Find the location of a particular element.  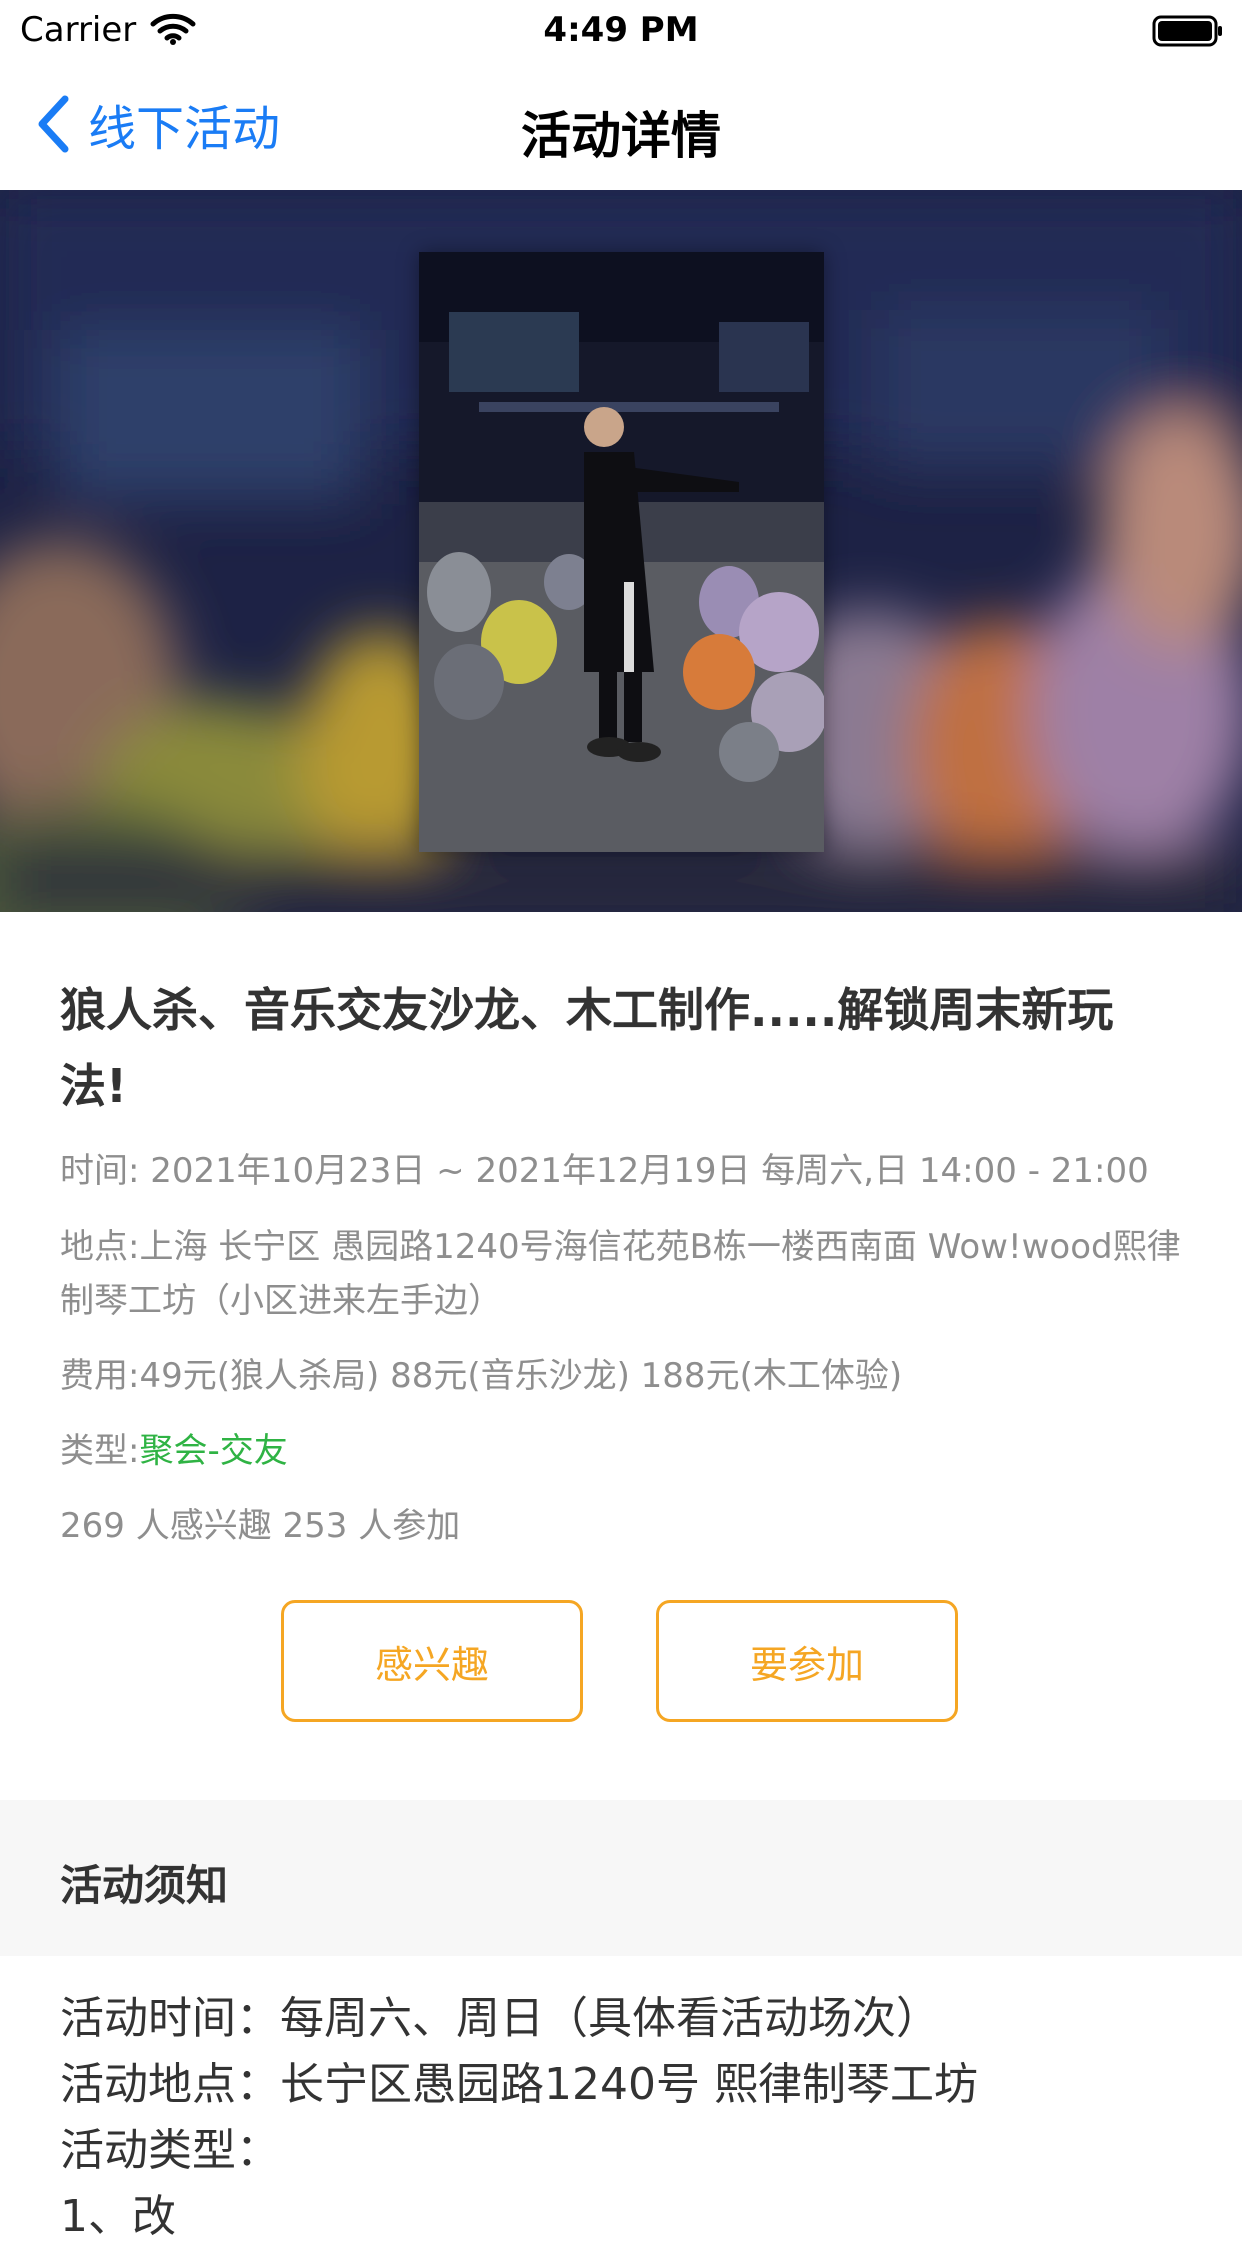

clock: 4:49 PM is located at coordinates (621, 30).